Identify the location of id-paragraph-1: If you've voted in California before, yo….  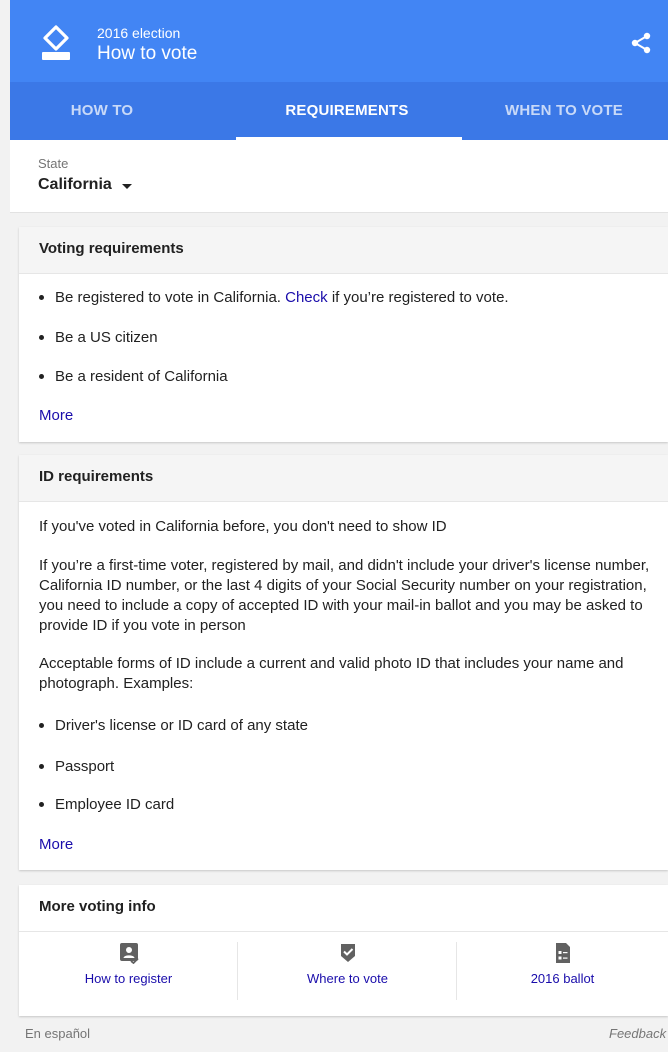
(243, 526).